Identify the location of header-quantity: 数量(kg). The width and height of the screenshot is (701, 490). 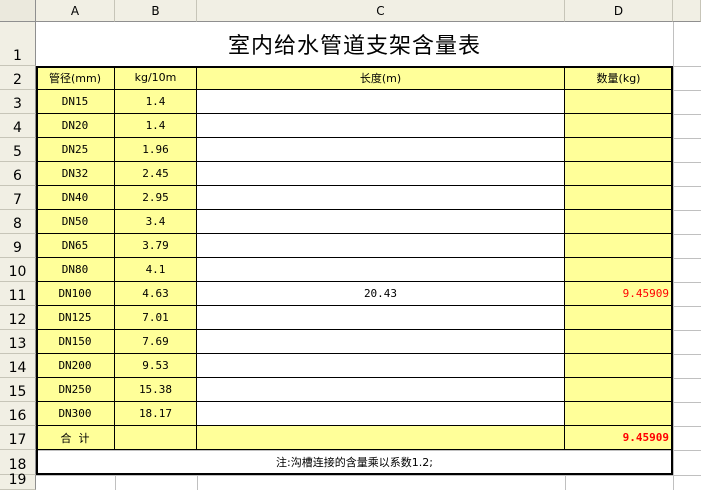
(619, 78).